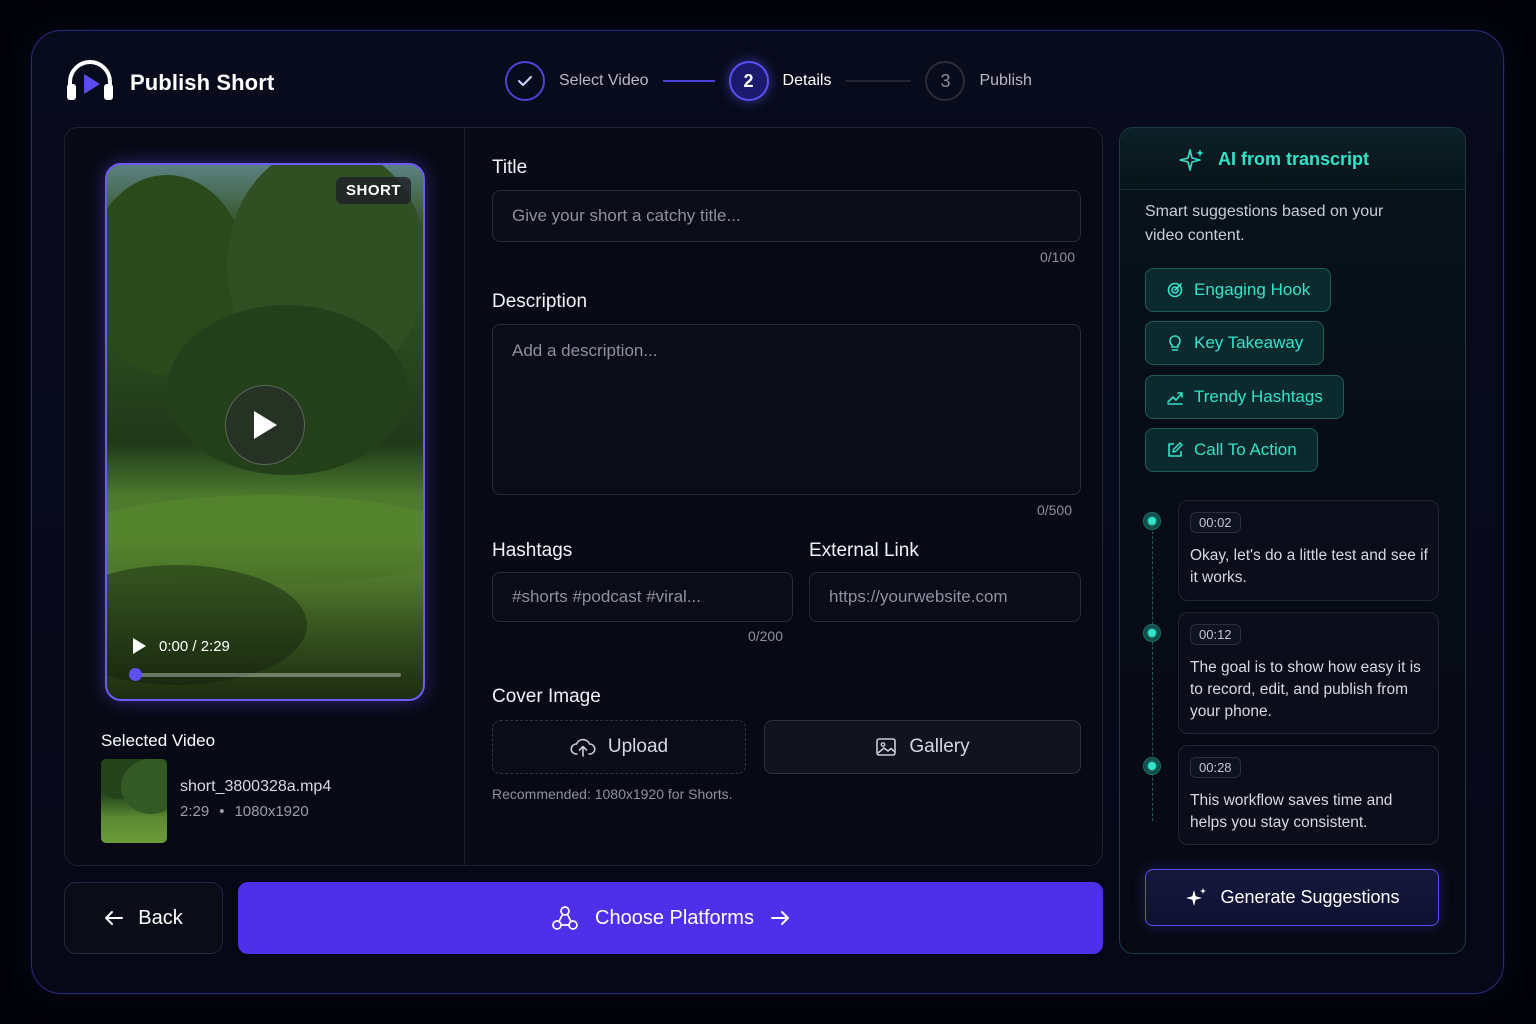 The image size is (1536, 1024). Describe the element at coordinates (612, 794) in the screenshot. I see `cover-hint: Recommended: 1080x1920 for Shorts.` at that location.